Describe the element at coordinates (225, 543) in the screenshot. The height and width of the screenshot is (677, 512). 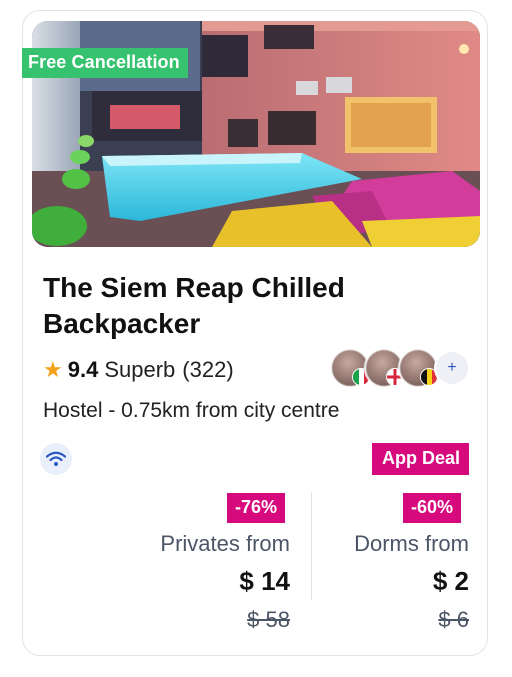
I see `privates-label: Privates from` at that location.